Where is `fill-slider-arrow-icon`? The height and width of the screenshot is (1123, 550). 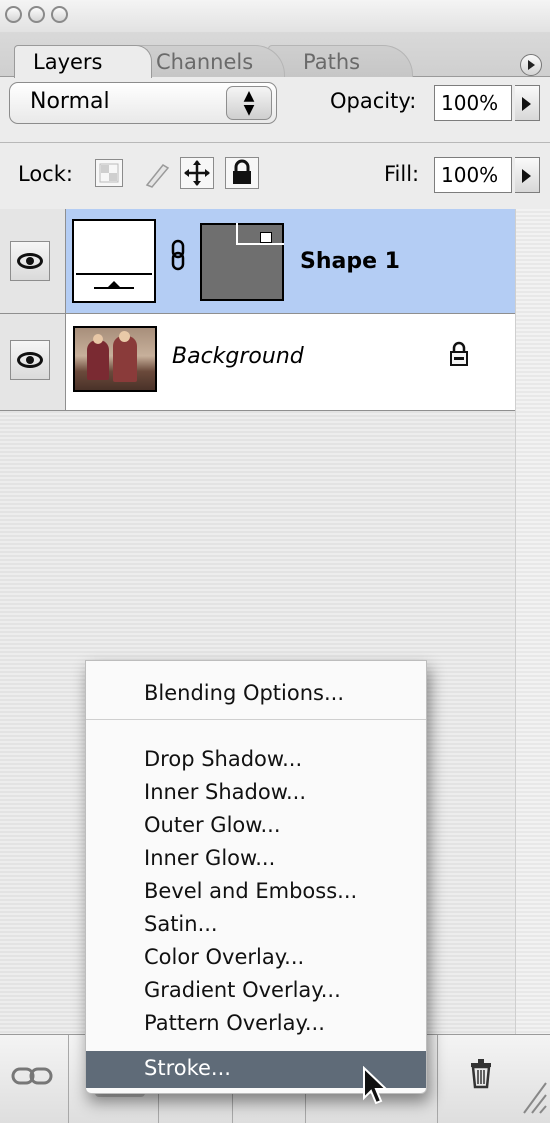
fill-slider-arrow-icon is located at coordinates (527, 175).